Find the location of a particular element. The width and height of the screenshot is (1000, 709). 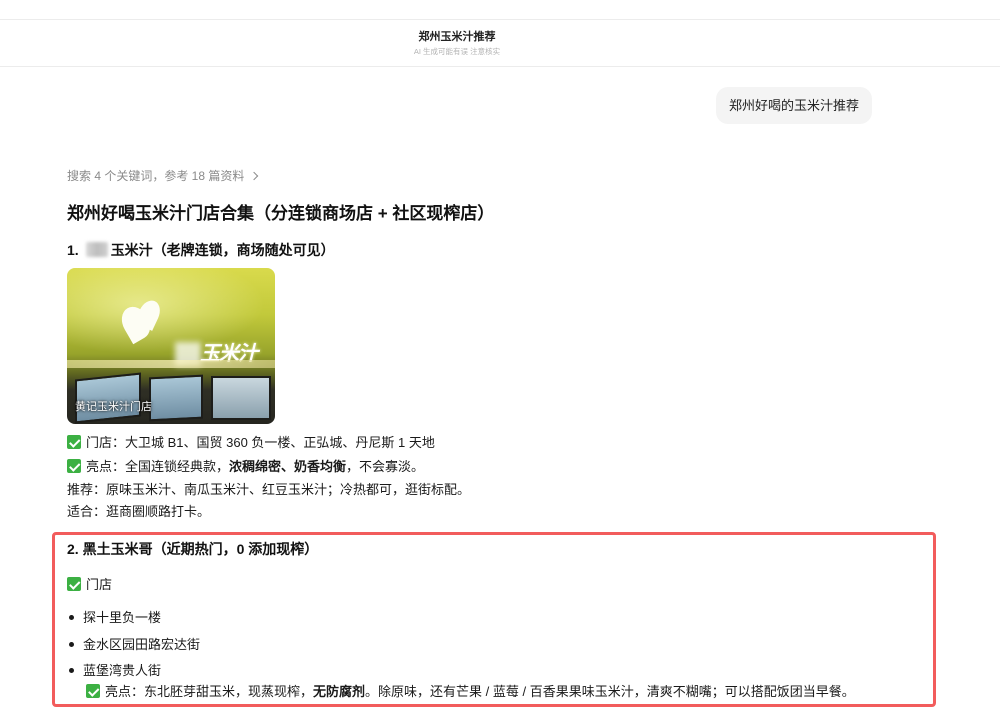

section1-number: 1. is located at coordinates (73, 250).